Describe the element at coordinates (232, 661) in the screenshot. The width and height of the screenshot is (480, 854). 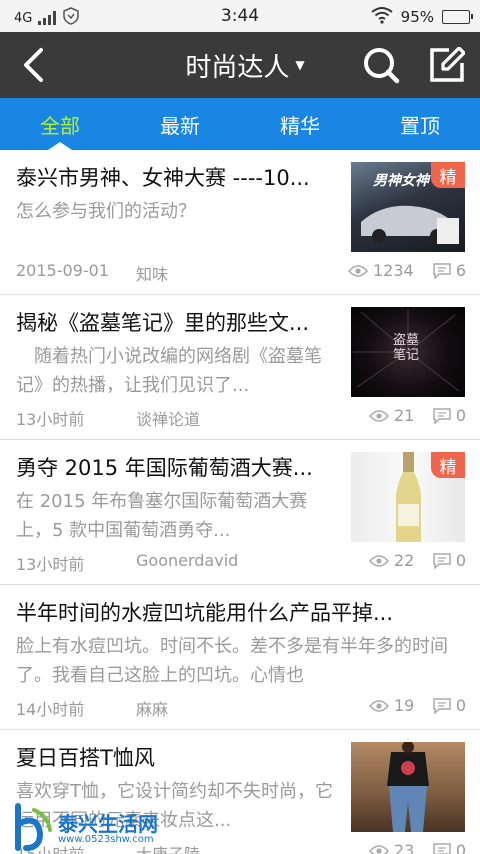
I see `post-summary: 脸上有水痘凹坑。时间不长。差不多是有半年多的时间了。我看自己这脸上的凹坑。心情也` at that location.